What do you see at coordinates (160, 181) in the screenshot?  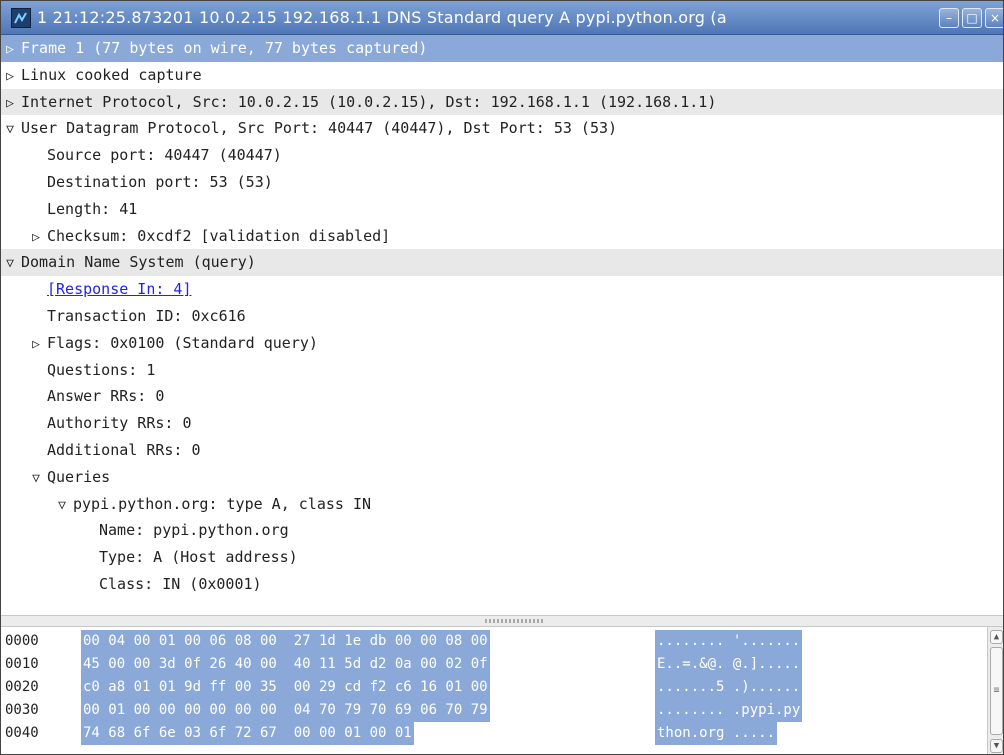 I see `tree-row-label: Destination port: 53 (53)` at bounding box center [160, 181].